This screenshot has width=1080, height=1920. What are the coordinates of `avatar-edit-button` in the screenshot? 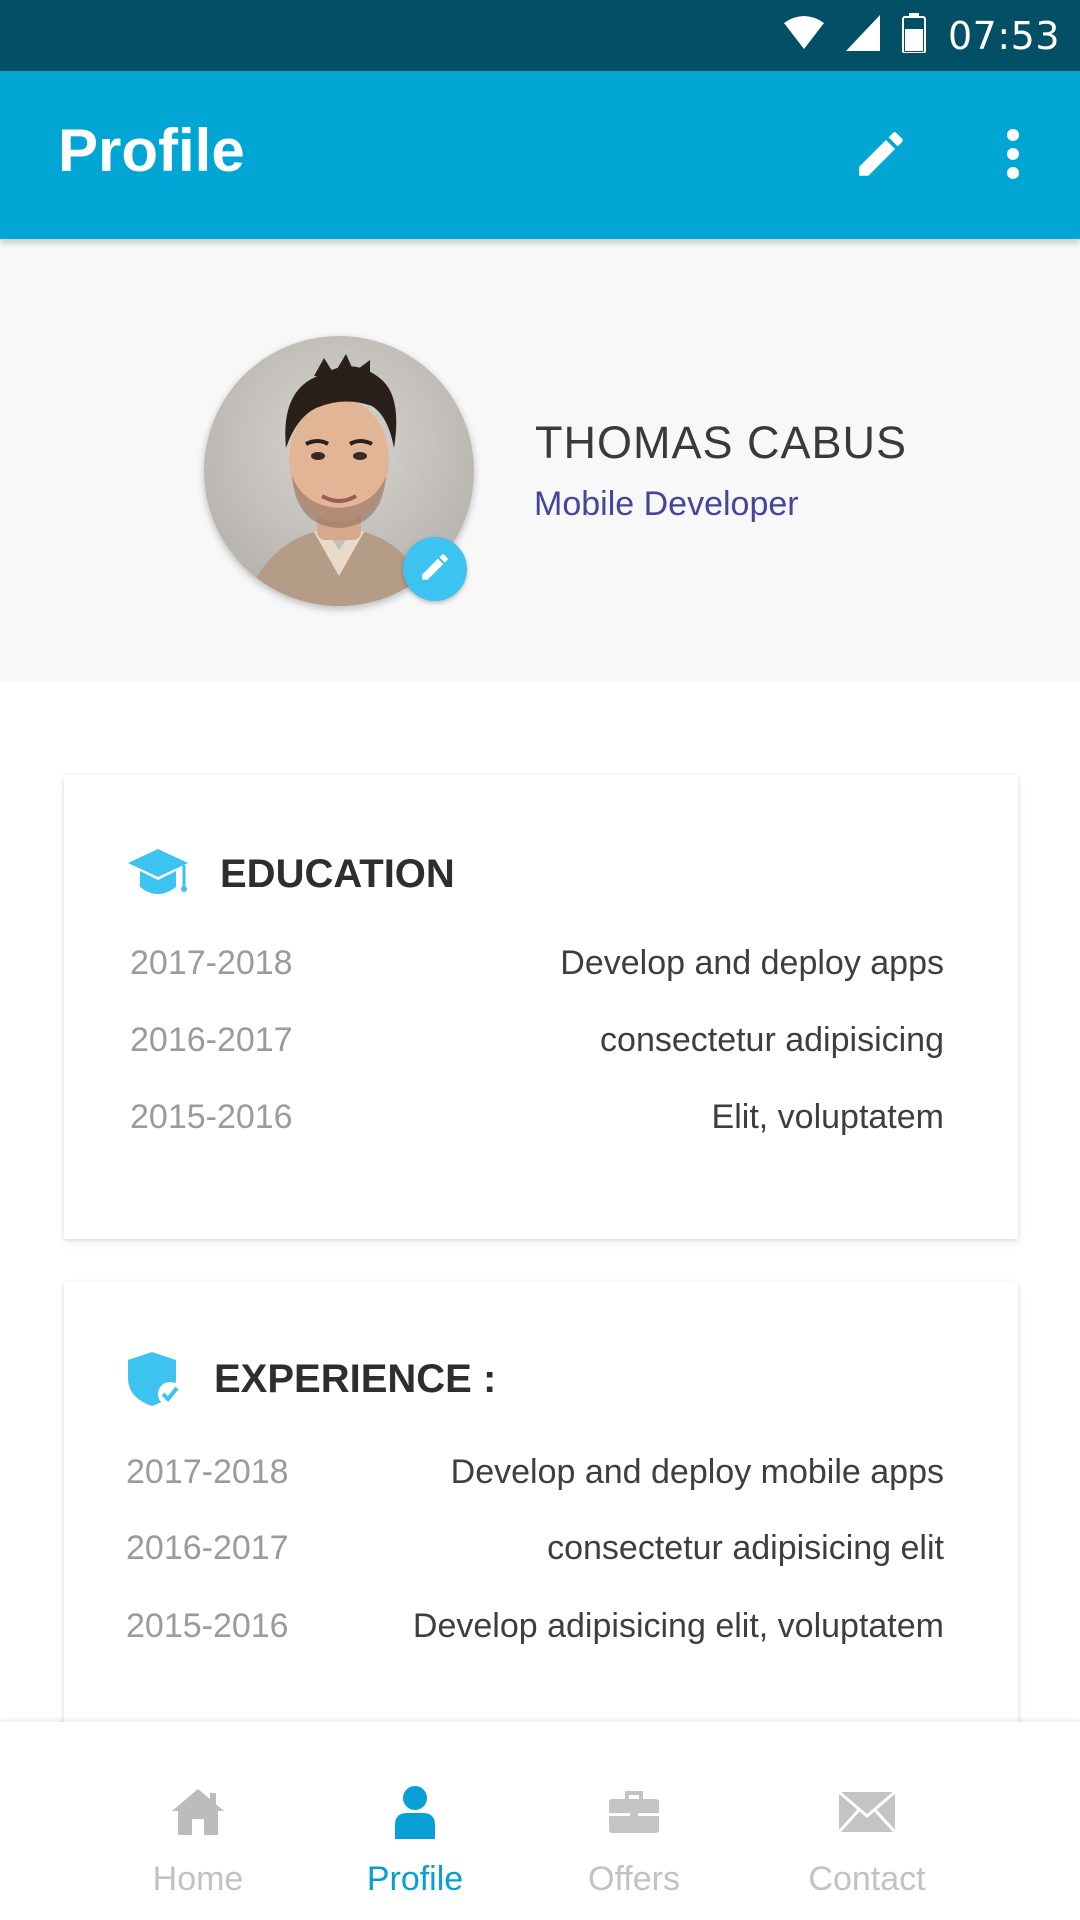 It's located at (435, 569).